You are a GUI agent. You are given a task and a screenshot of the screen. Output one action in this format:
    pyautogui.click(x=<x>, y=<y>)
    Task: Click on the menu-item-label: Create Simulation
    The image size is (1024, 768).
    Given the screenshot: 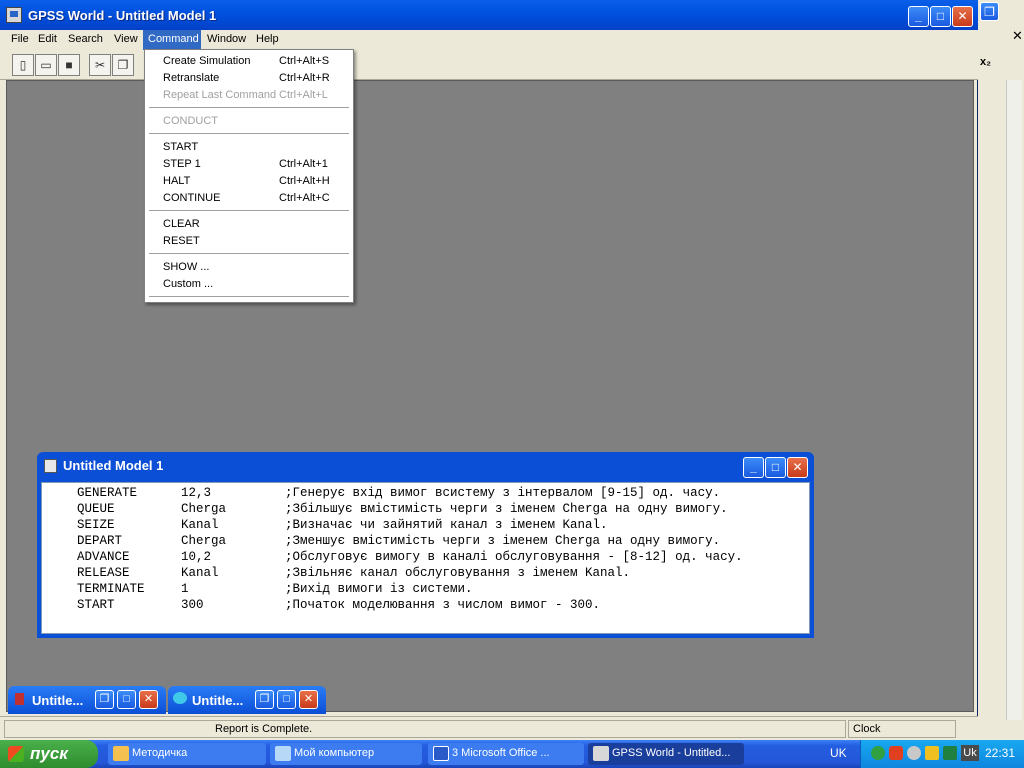 What is the action you would take?
    pyautogui.click(x=207, y=61)
    